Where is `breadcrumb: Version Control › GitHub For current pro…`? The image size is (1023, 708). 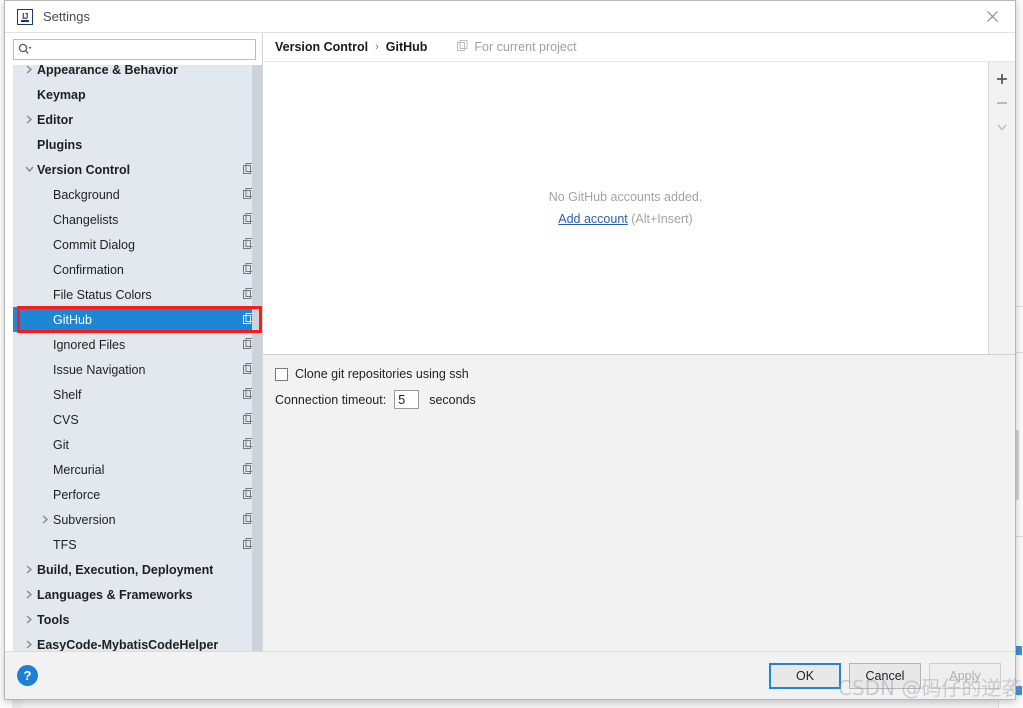
breadcrumb: Version Control › GitHub For current pro… is located at coordinates (639, 47).